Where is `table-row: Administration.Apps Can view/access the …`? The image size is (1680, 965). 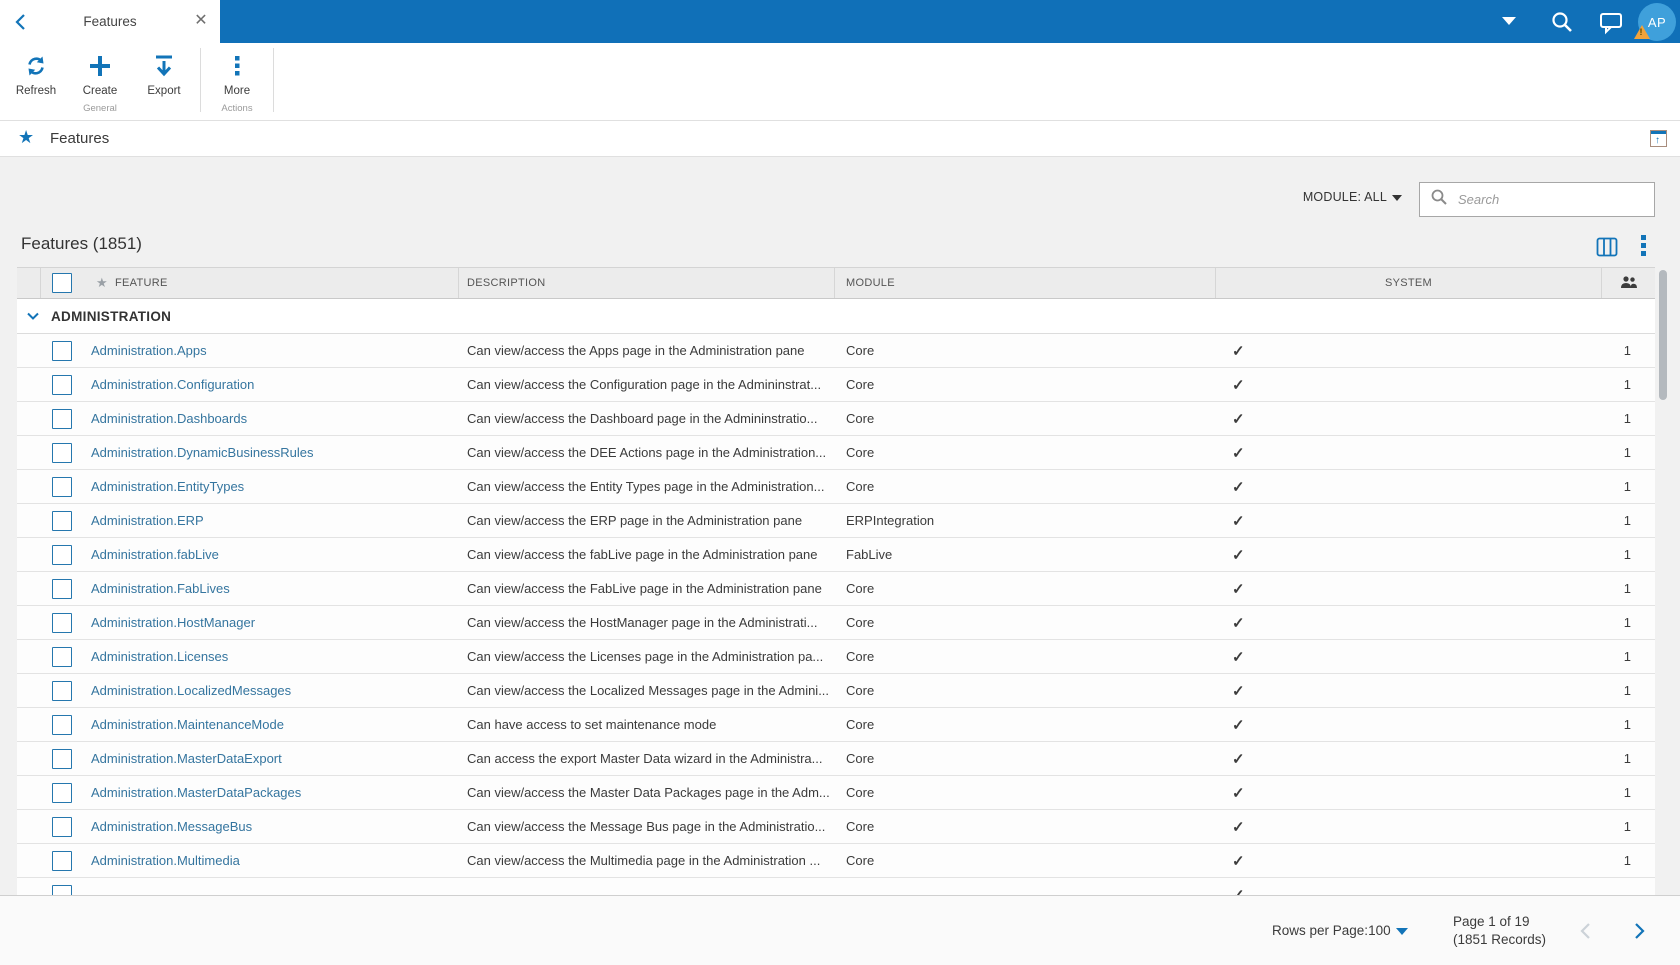
table-row: Administration.Apps Can view/access the … is located at coordinates (836, 351).